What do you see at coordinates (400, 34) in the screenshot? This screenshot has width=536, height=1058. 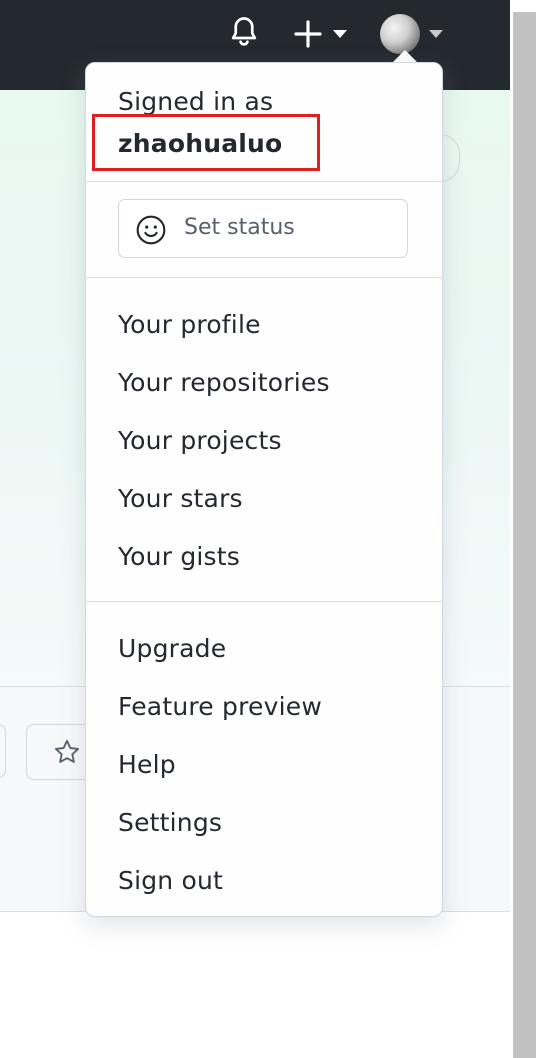 I see `avatar` at bounding box center [400, 34].